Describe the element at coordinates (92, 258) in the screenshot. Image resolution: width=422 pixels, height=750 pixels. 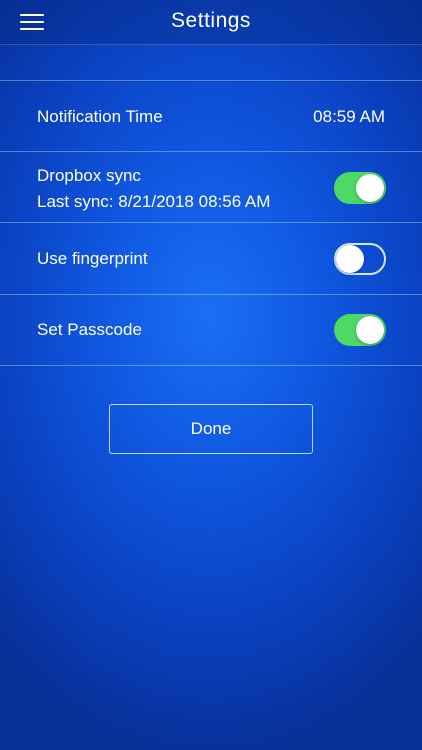
I see `fingerprint-label: Use fingerprint` at that location.